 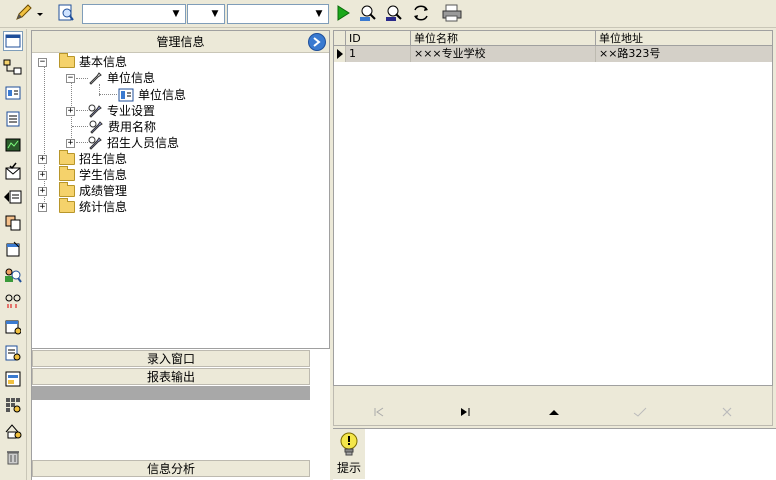 I want to click on find-next-button, so click(x=395, y=13).